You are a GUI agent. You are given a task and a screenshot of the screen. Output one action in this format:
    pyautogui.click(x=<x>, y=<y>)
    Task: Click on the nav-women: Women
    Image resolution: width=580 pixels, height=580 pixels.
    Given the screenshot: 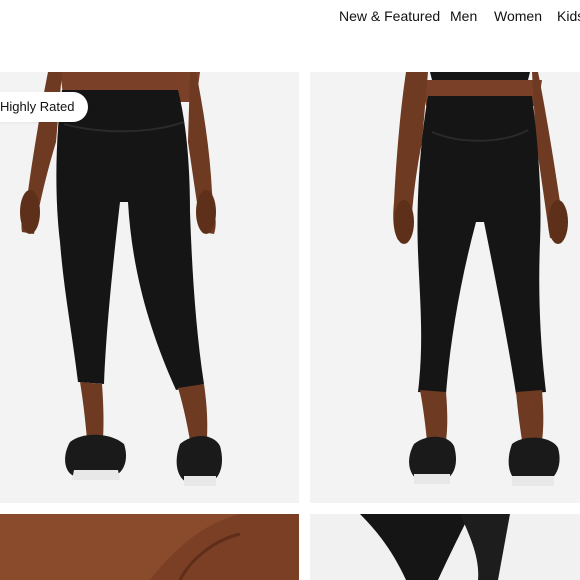 What is the action you would take?
    pyautogui.click(x=518, y=16)
    